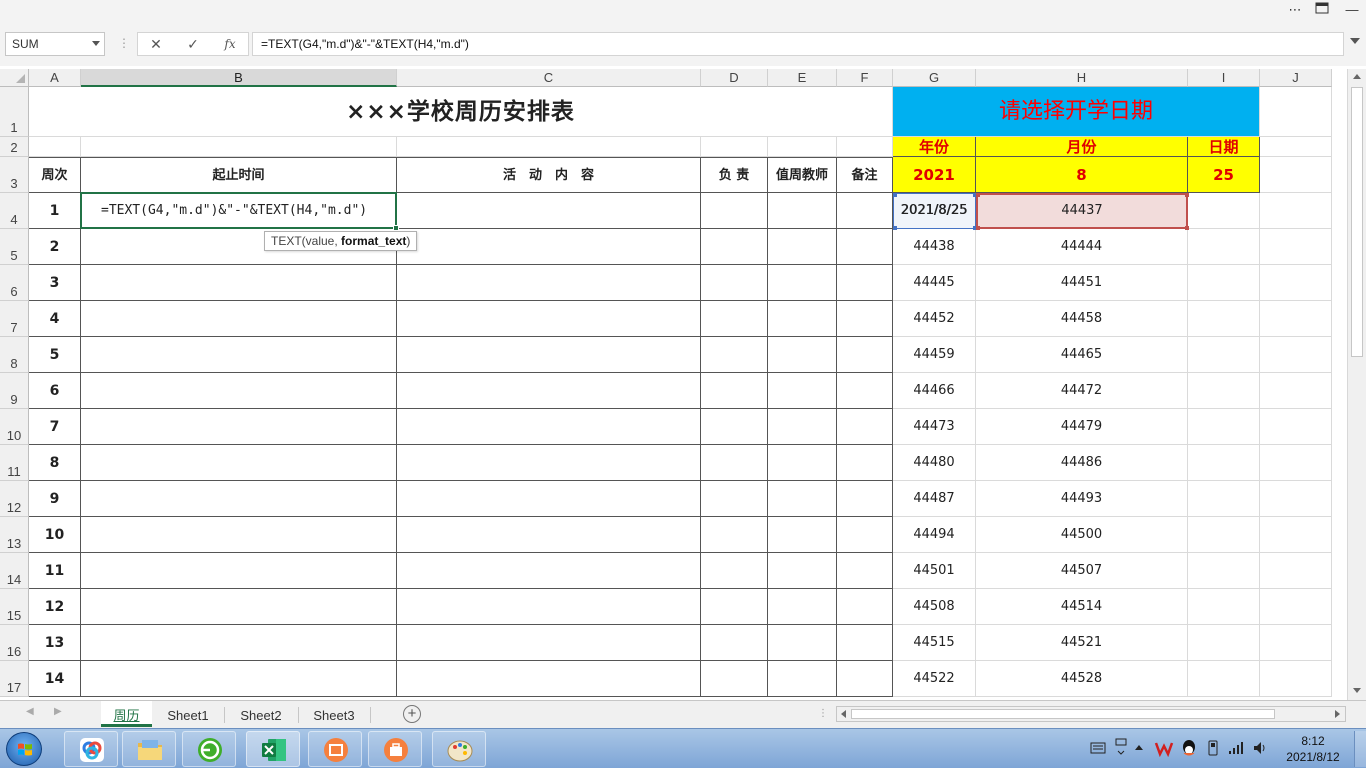  What do you see at coordinates (1082, 643) in the screenshot?
I see `week-end-date: 44521` at bounding box center [1082, 643].